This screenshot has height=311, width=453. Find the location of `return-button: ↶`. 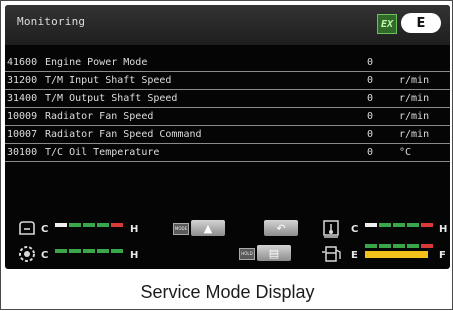

return-button: ↶ is located at coordinates (281, 228).